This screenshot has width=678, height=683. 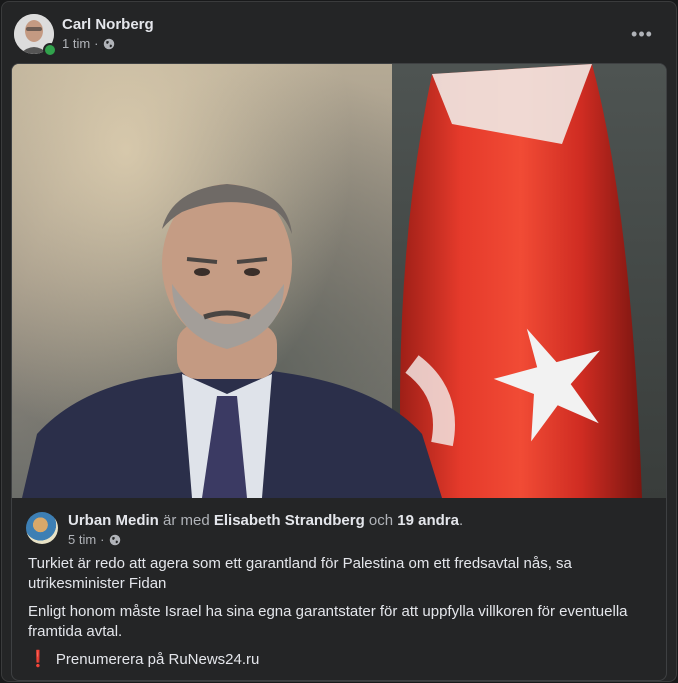 I want to click on more-icon: •••, so click(x=642, y=33).